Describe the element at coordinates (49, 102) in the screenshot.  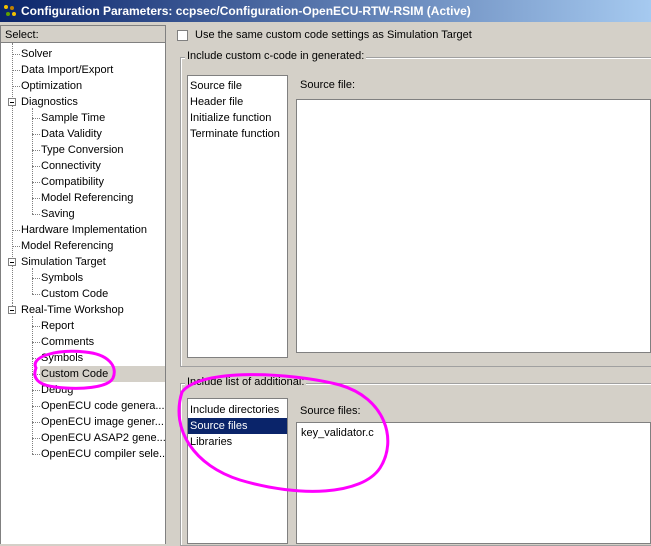
I see `tree-item-diagnostics: Diagnostics` at that location.